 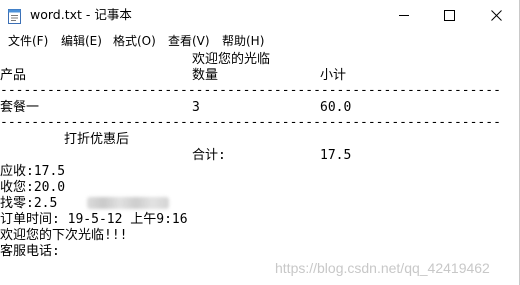 I want to click on maximize-button, so click(x=450, y=15).